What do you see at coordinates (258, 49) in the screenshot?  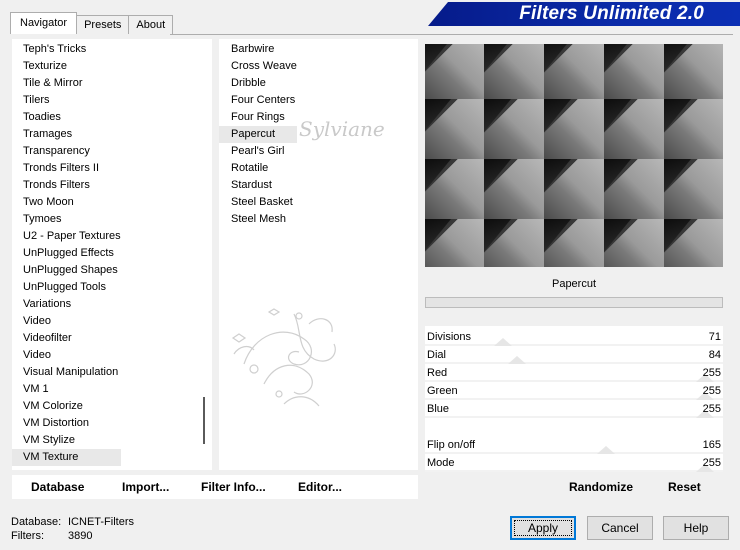 I see `filter-item: Barbwire` at bounding box center [258, 49].